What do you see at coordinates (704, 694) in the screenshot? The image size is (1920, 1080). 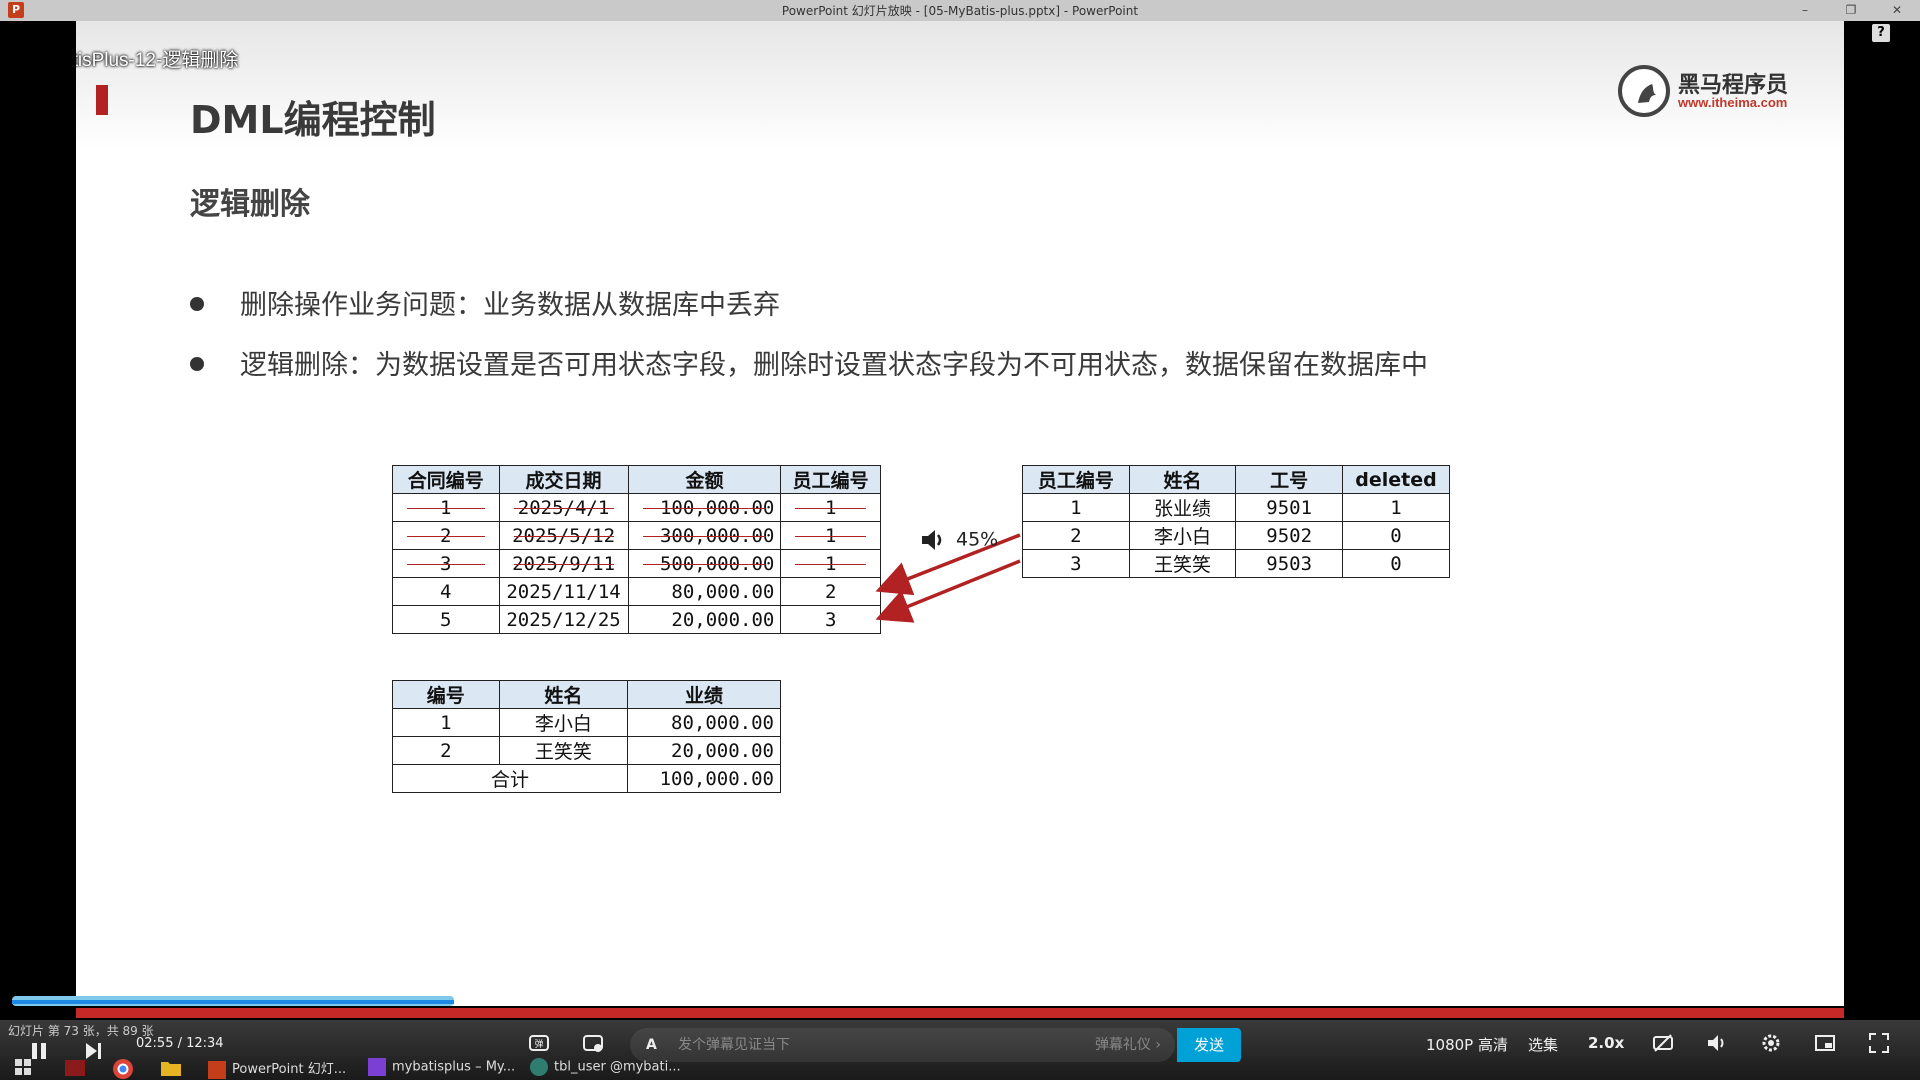 I see `table-header: 业绩` at bounding box center [704, 694].